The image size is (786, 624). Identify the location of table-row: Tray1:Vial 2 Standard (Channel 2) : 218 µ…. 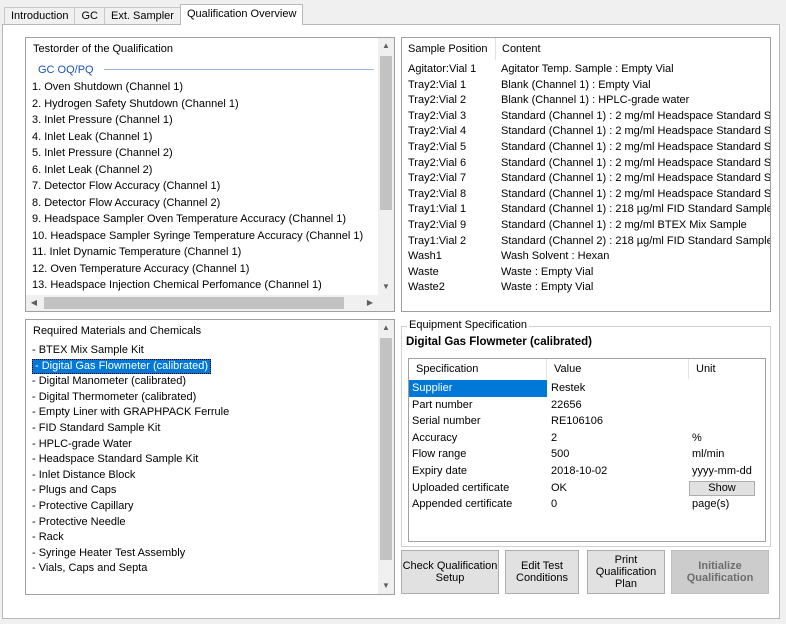
(586, 242).